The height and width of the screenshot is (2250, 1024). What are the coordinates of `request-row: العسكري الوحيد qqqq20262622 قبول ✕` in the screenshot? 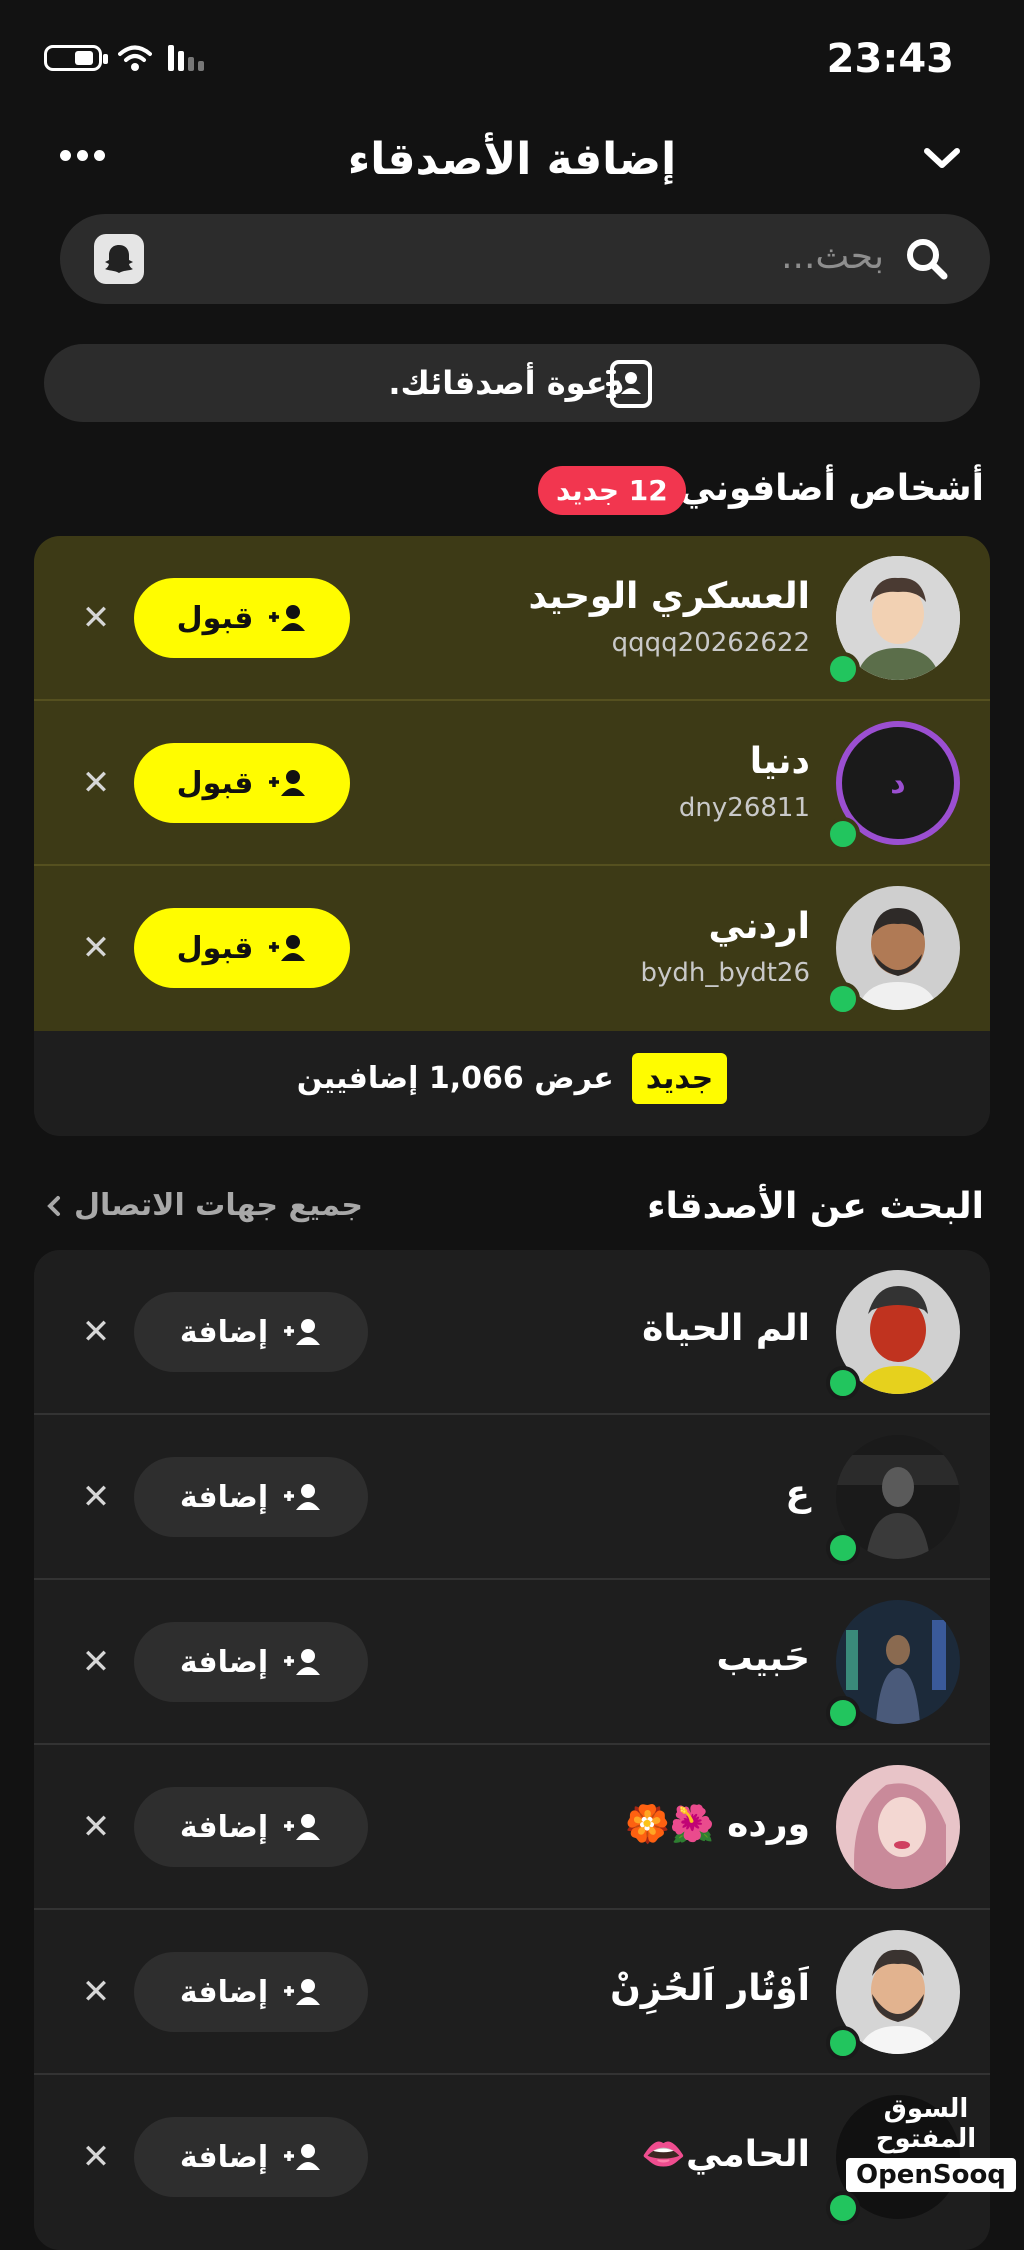 It's located at (512, 618).